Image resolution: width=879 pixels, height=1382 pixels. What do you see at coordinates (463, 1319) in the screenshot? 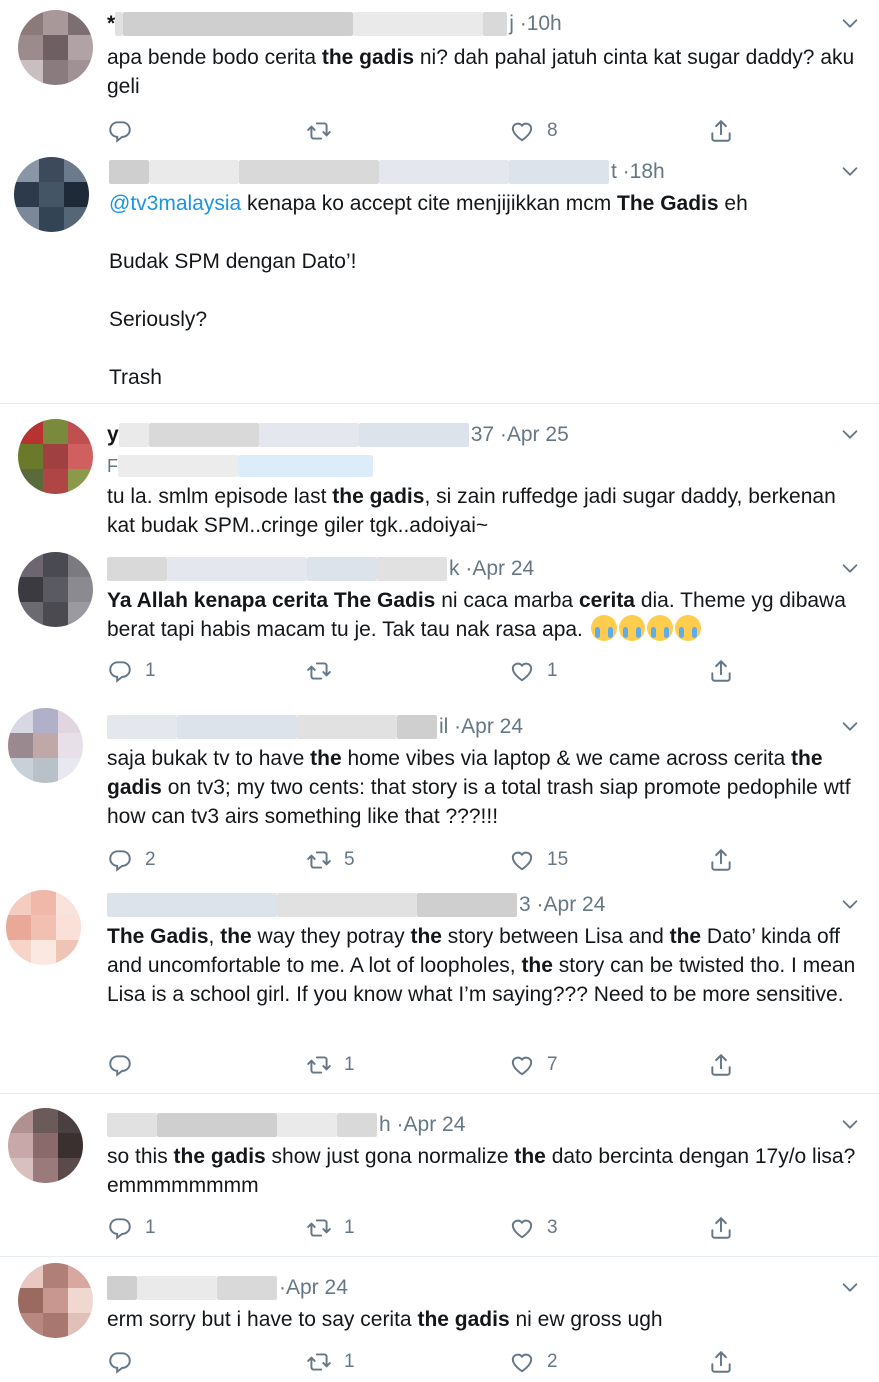
I see `search-term-highlight: the gadis` at bounding box center [463, 1319].